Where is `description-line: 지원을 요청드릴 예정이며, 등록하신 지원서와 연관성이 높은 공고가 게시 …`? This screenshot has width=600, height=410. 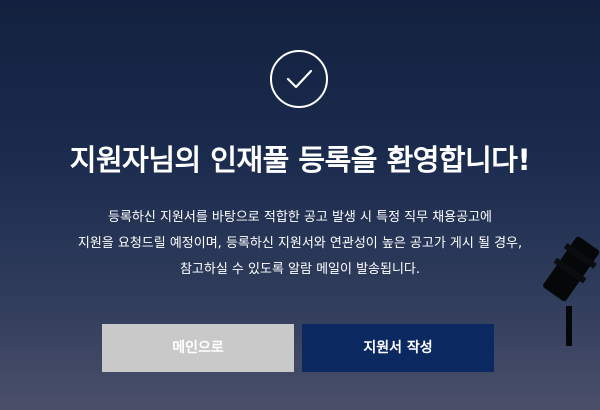 description-line: 지원을 요청드릴 예정이며, 등록하신 지원서와 연관성이 높은 공고가 게시 … is located at coordinates (300, 243).